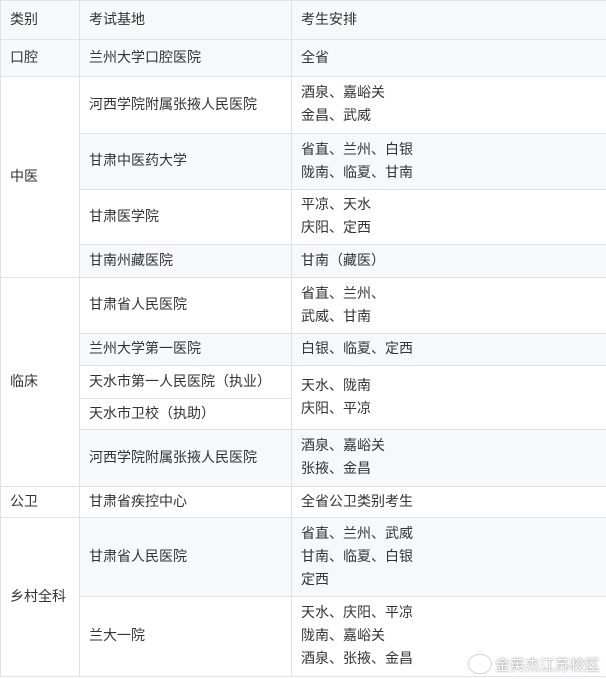 The image size is (606, 679). What do you see at coordinates (448, 458) in the screenshot?
I see `arrangement-cell: 酒泉、嘉峪关 张掖、金昌` at bounding box center [448, 458].